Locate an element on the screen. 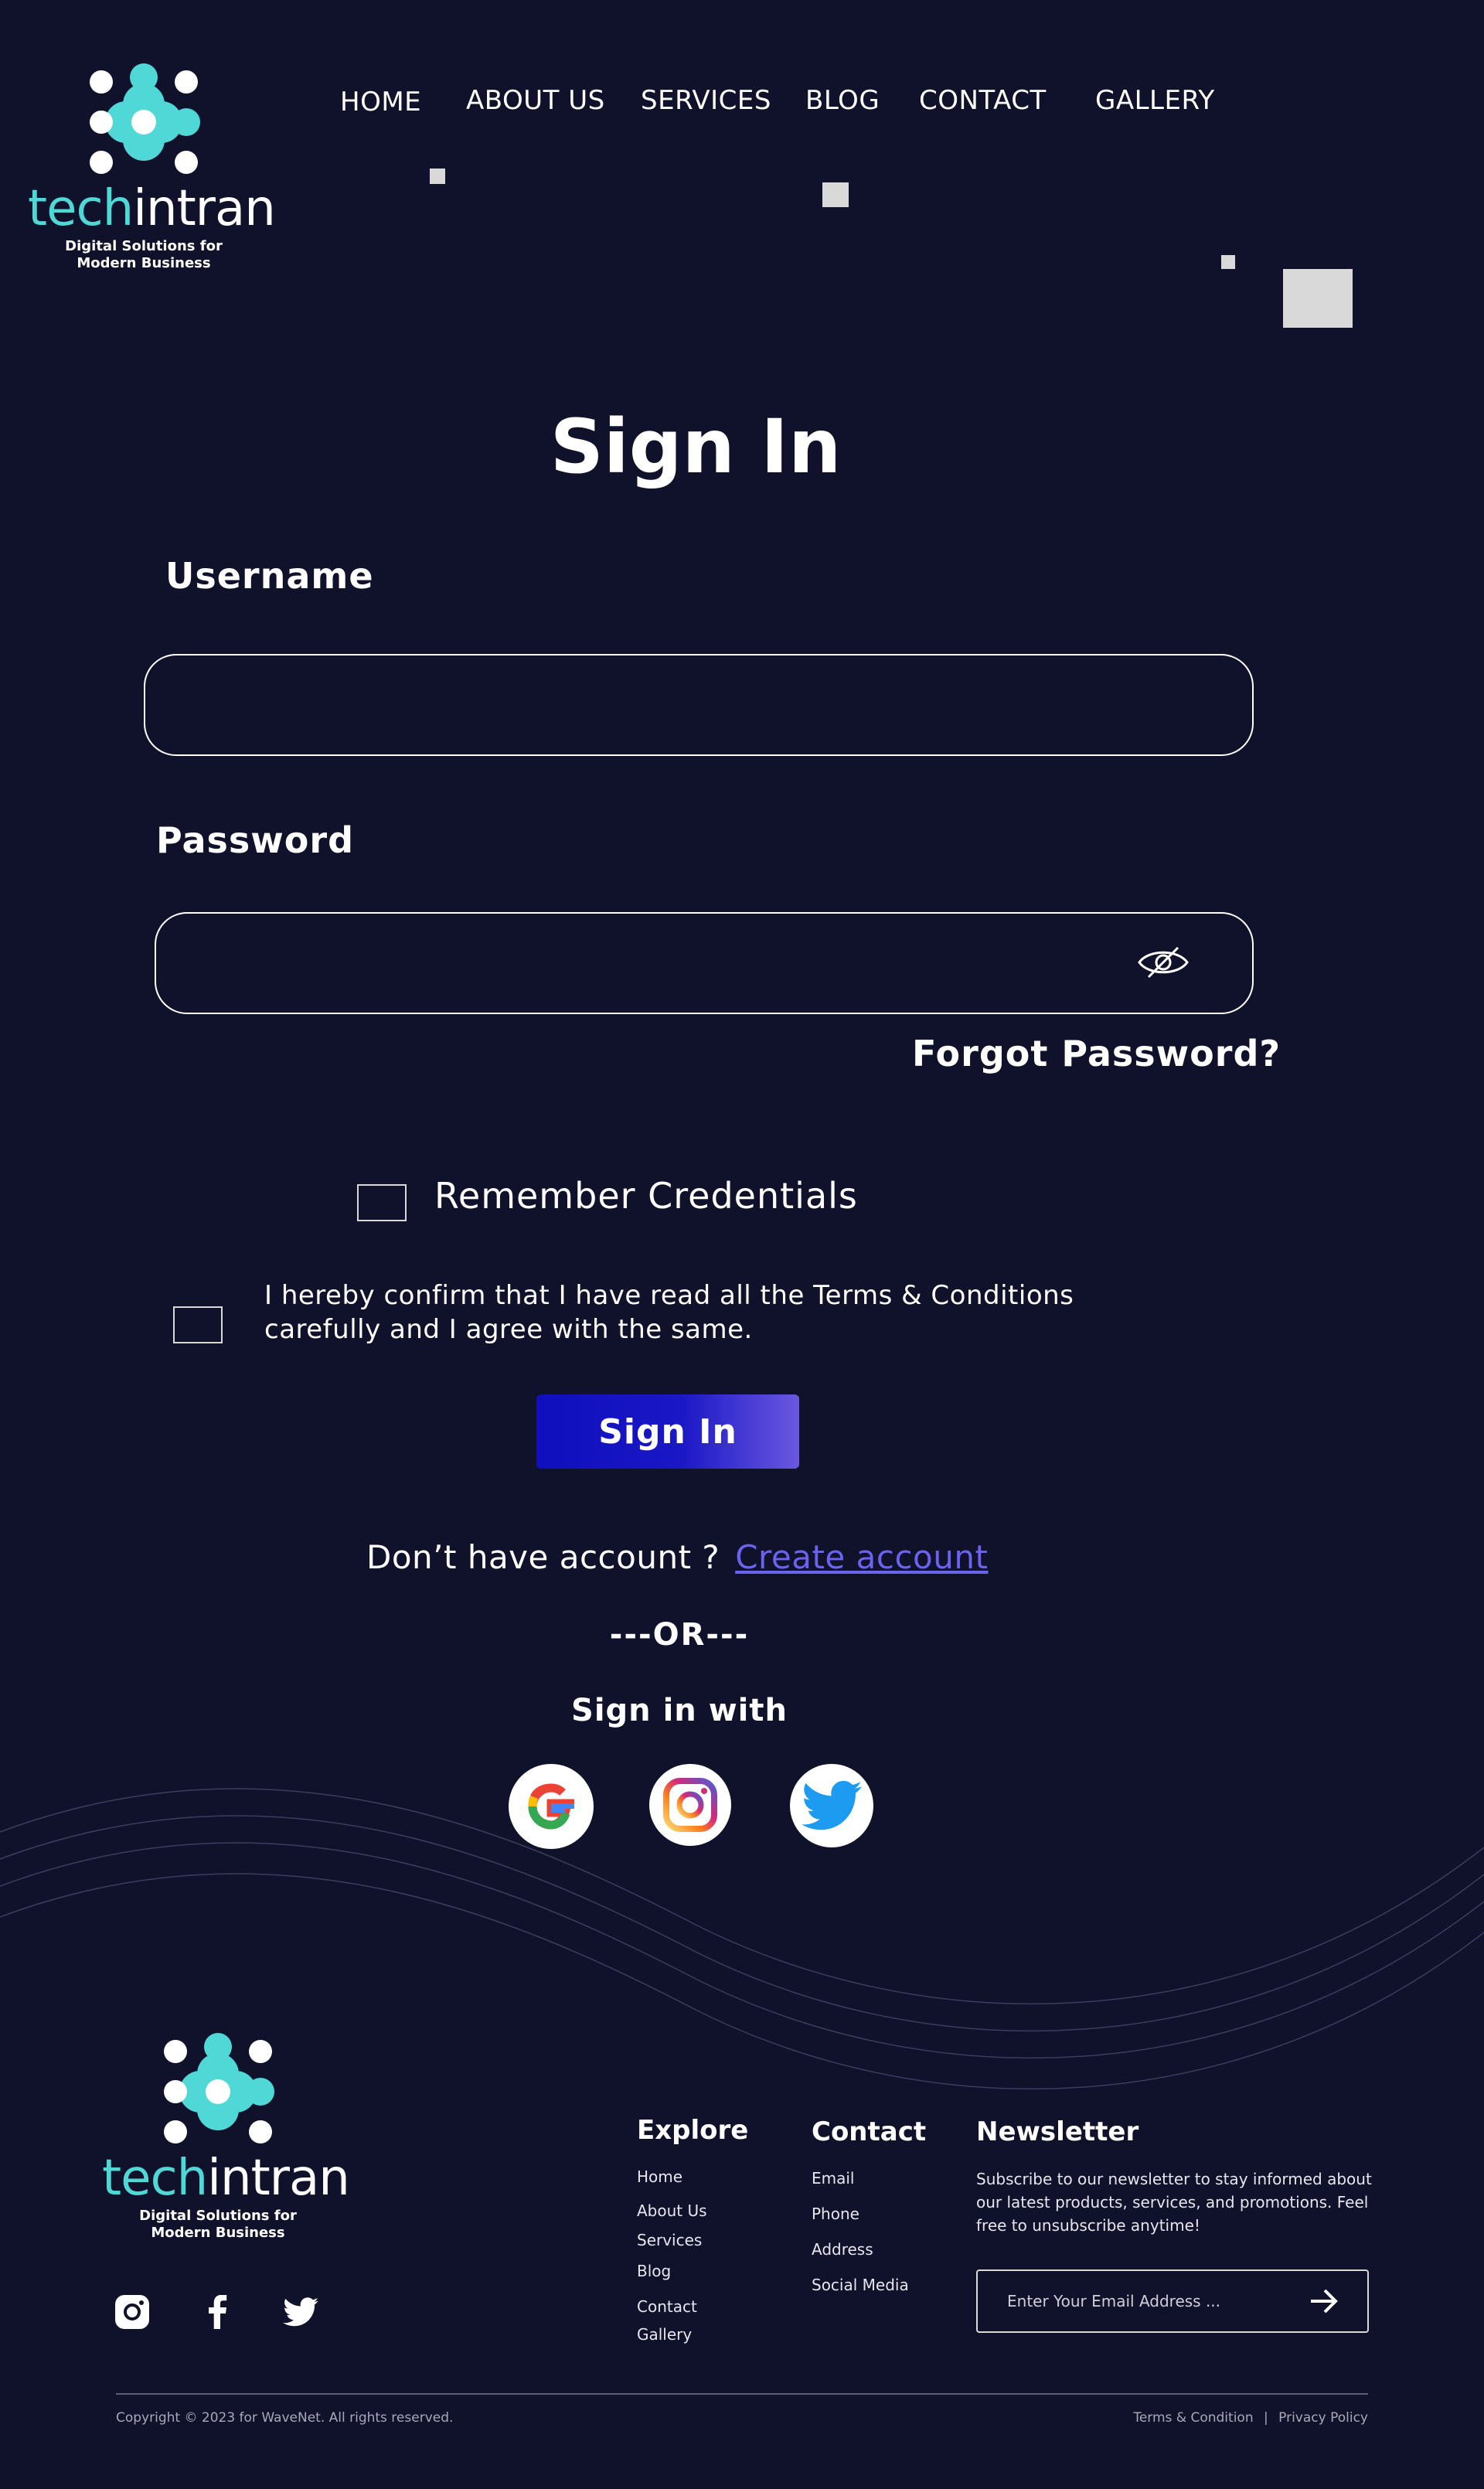 This screenshot has width=1484, height=2489. footer-link-home: Home is located at coordinates (659, 2176).